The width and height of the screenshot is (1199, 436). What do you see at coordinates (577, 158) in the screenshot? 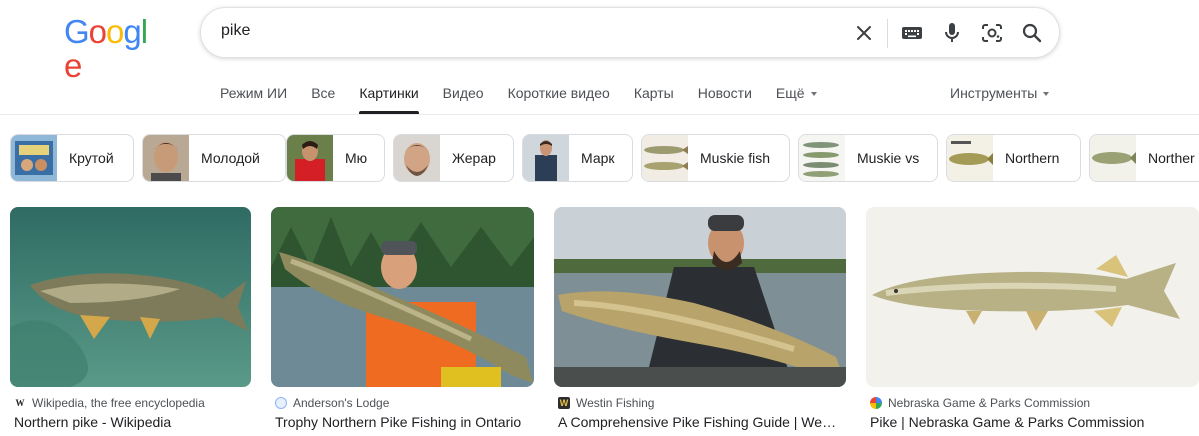
I see `chip-mark: Марк` at bounding box center [577, 158].